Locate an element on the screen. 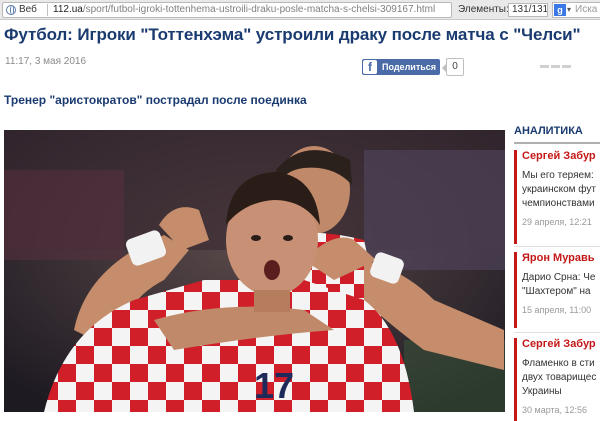 This screenshot has height=421, width=600. url-host: 112.ua is located at coordinates (68, 9).